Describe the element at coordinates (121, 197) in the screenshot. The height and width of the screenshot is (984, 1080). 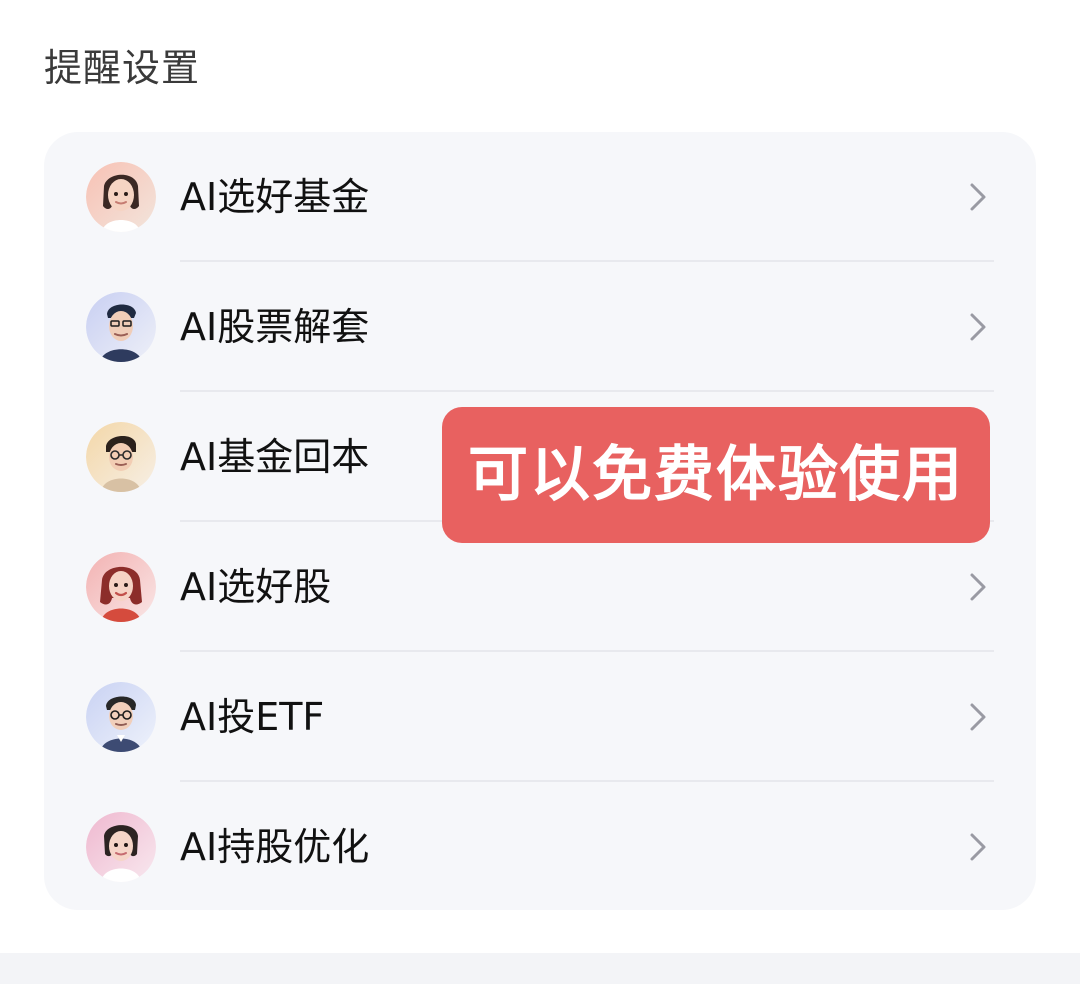
I see `female-advisor-avatar` at that location.